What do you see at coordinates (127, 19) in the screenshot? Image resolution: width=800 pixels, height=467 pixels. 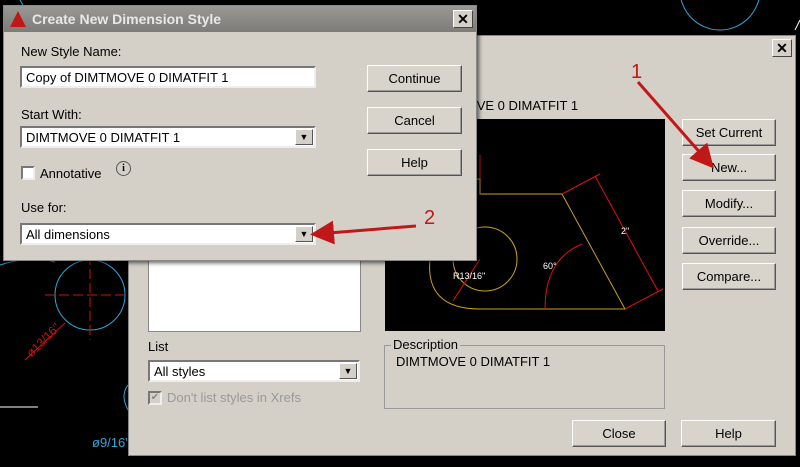 I see `dialog-title: Create New Dimension Style` at bounding box center [127, 19].